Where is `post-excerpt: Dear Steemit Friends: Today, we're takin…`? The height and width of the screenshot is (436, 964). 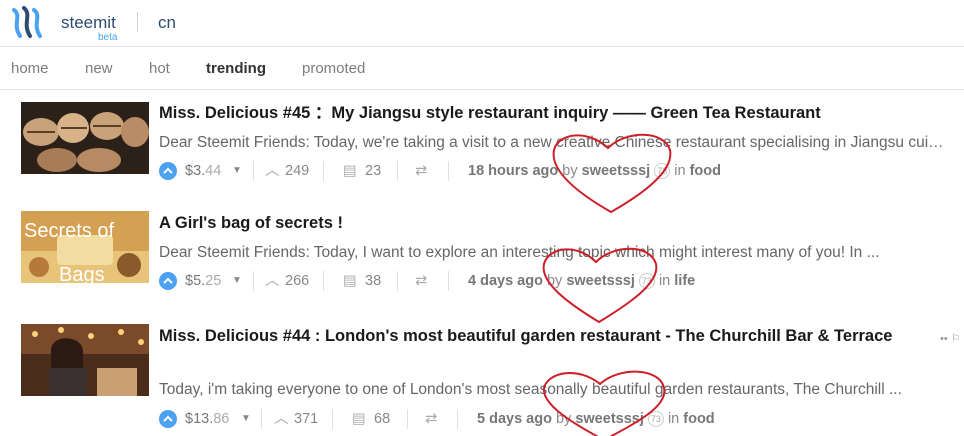
post-excerpt: Dear Steemit Friends: Today, we're takin… is located at coordinates (554, 143).